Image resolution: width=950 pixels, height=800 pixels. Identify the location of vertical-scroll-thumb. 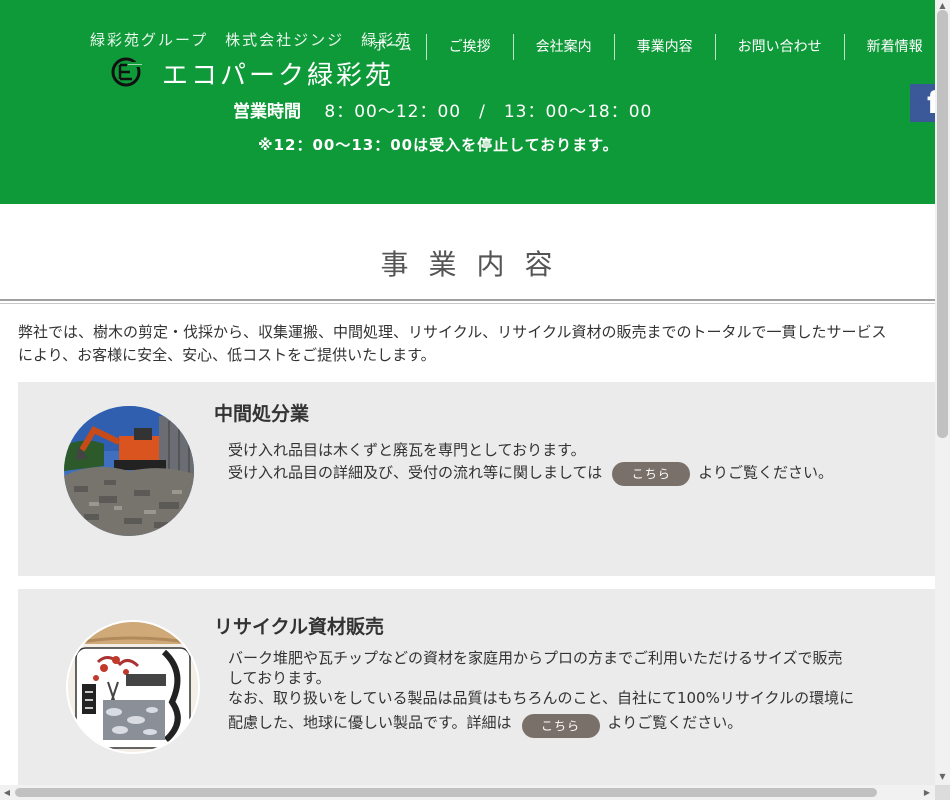
(942, 224).